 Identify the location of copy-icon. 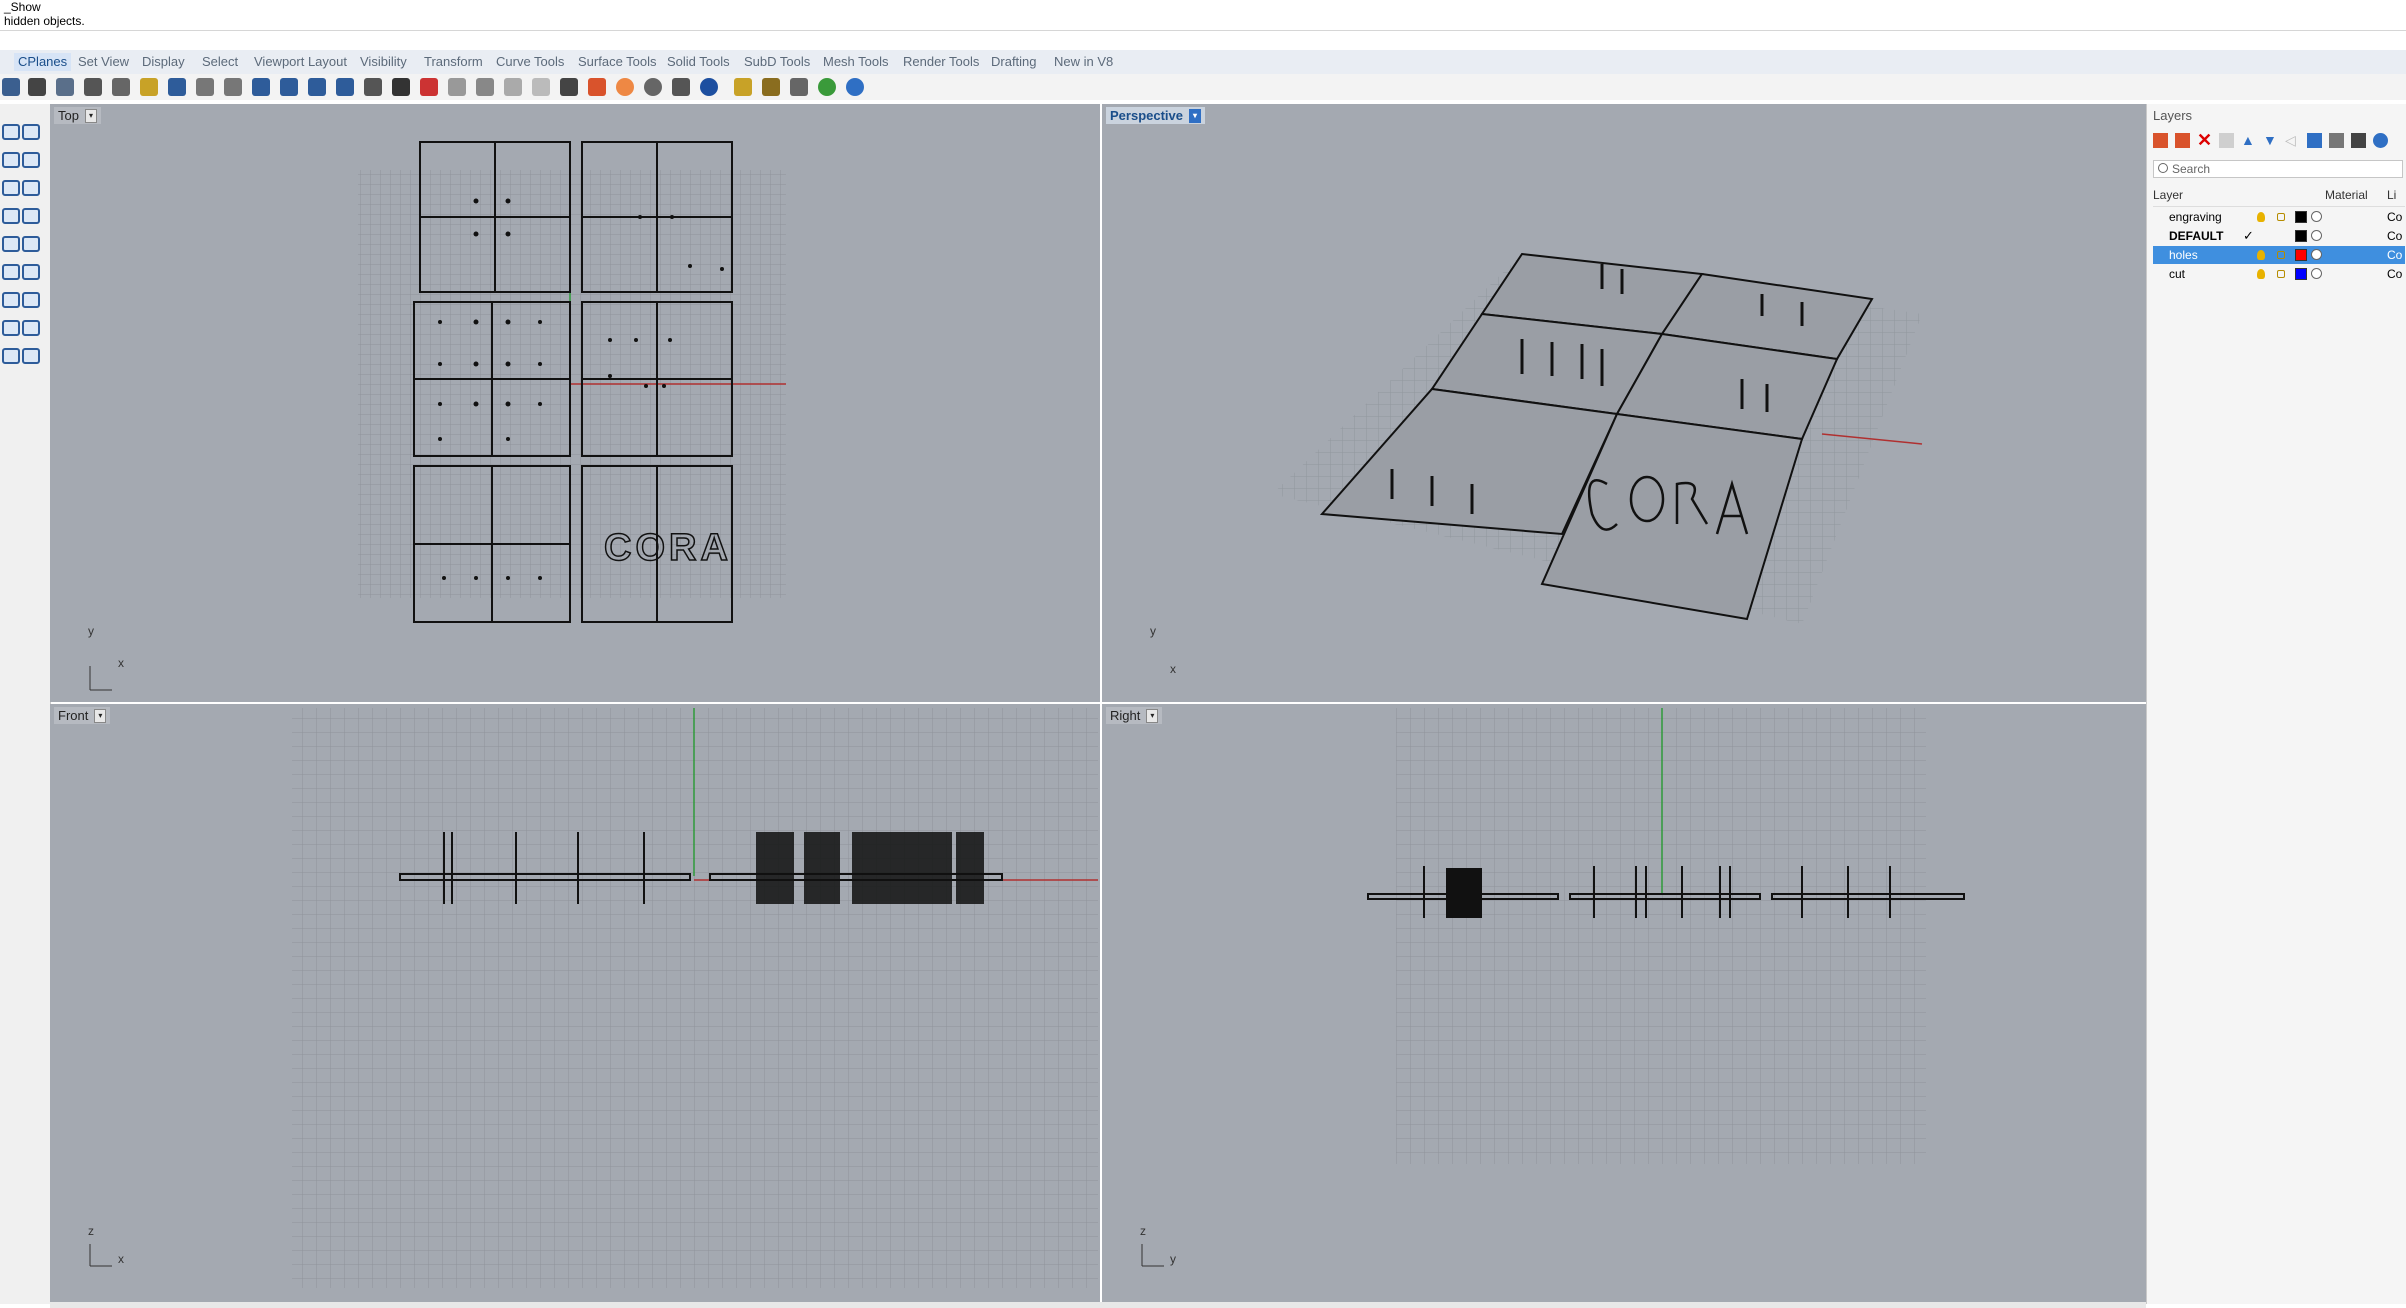
(121, 87).